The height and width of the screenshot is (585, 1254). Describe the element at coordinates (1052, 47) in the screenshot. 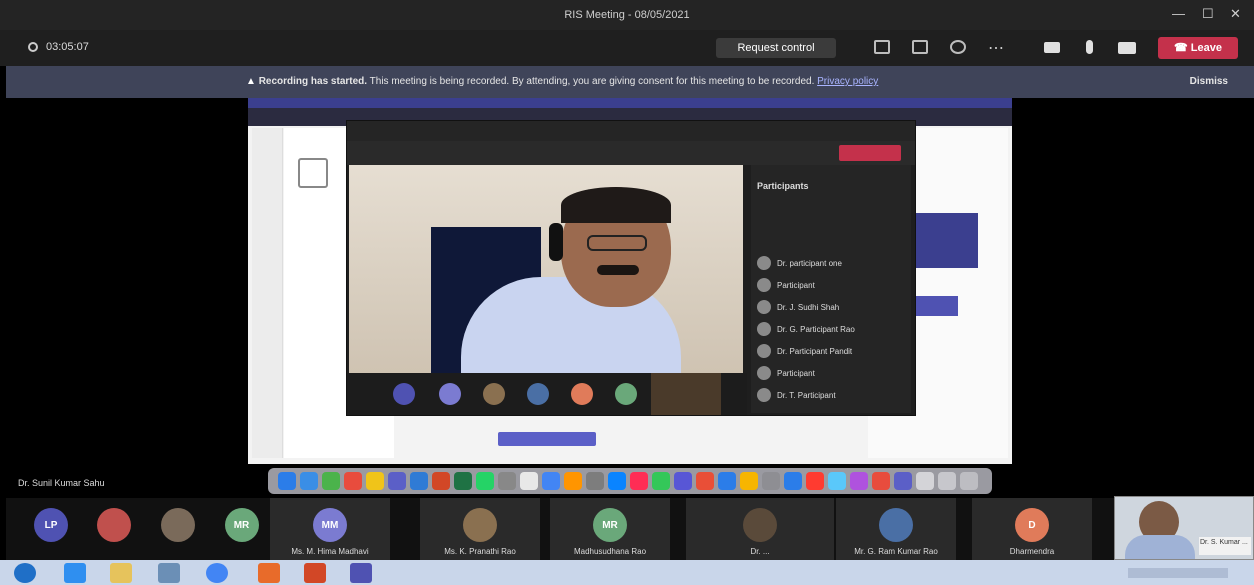

I see `camera-icon` at that location.